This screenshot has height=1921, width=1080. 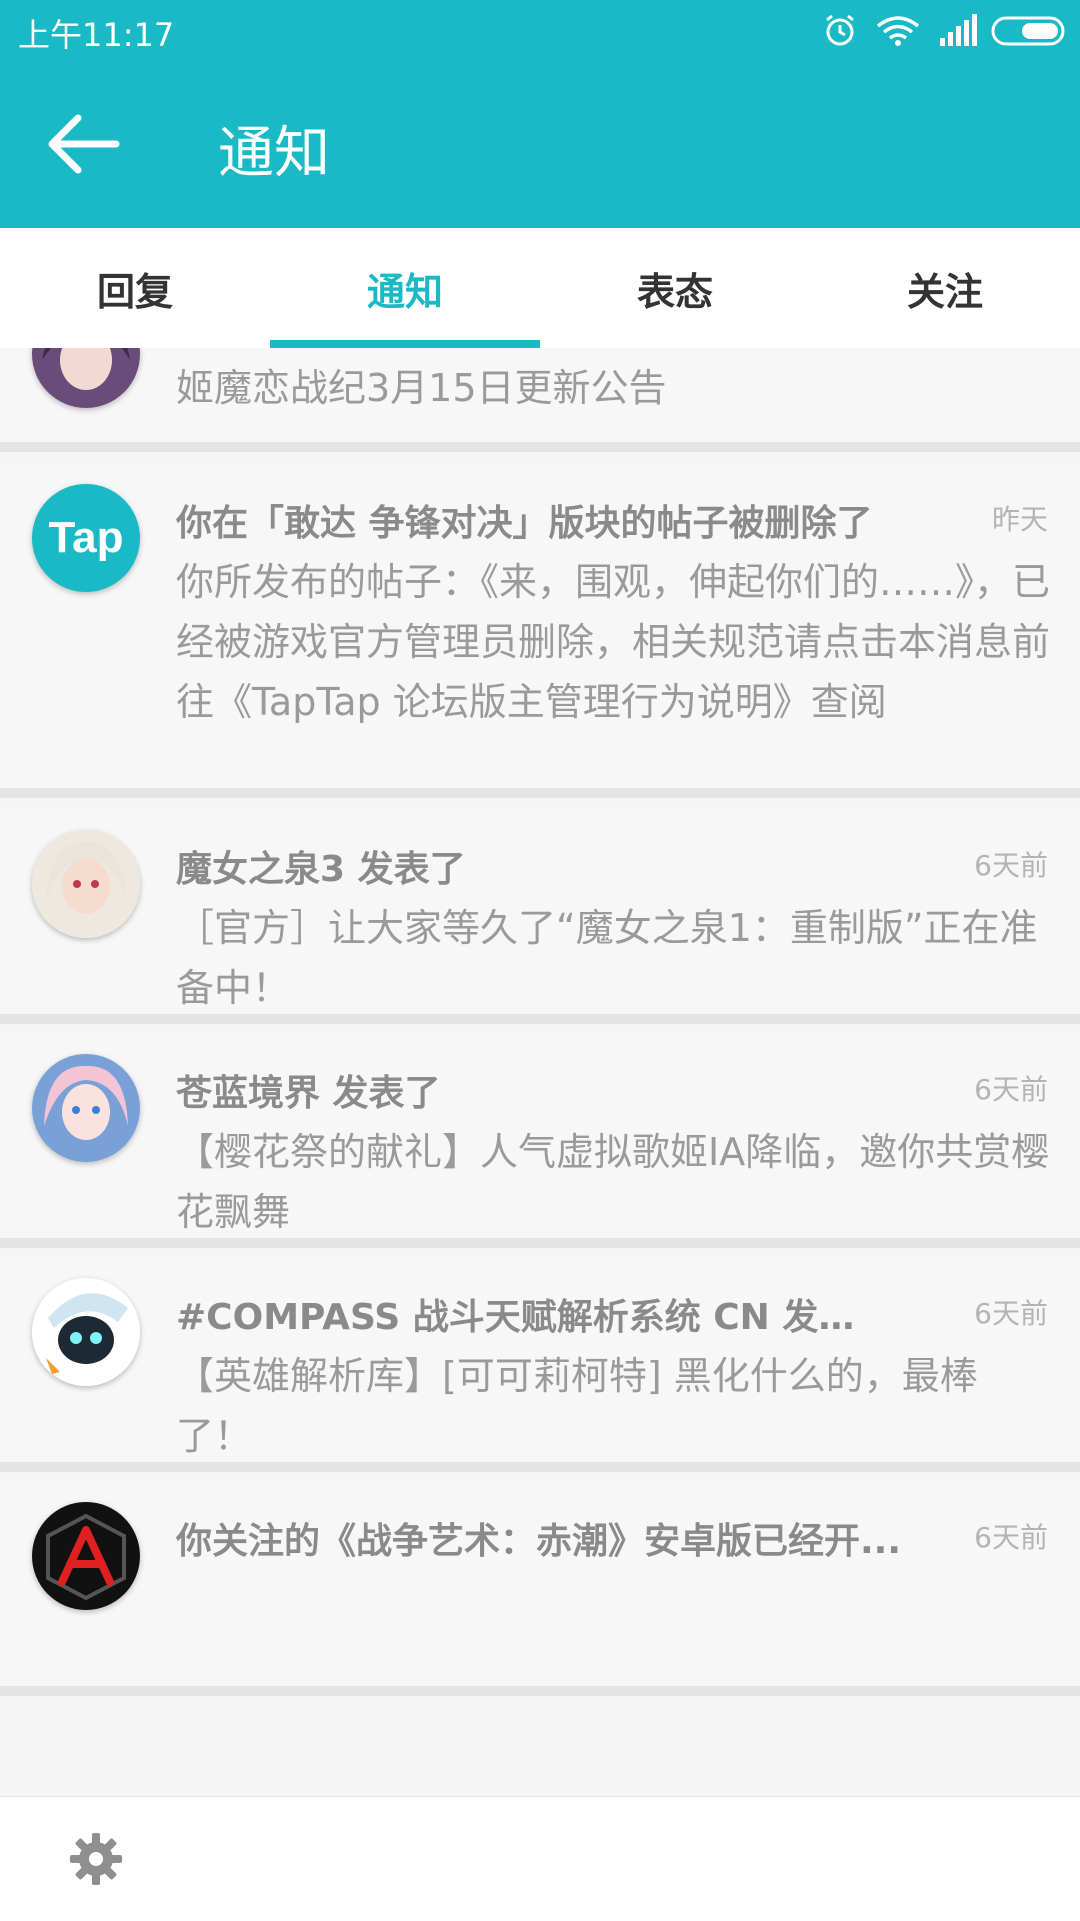 What do you see at coordinates (945, 288) in the screenshot?
I see `tab-following: 关注` at bounding box center [945, 288].